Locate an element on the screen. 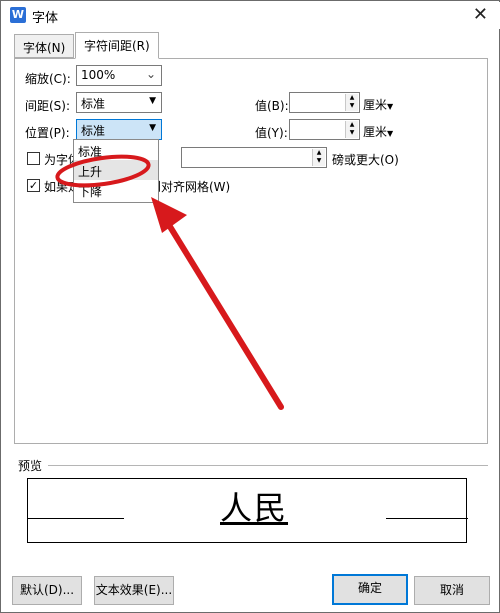 The height and width of the screenshot is (613, 500). spacing-select: 标准 ▼ is located at coordinates (119, 102).